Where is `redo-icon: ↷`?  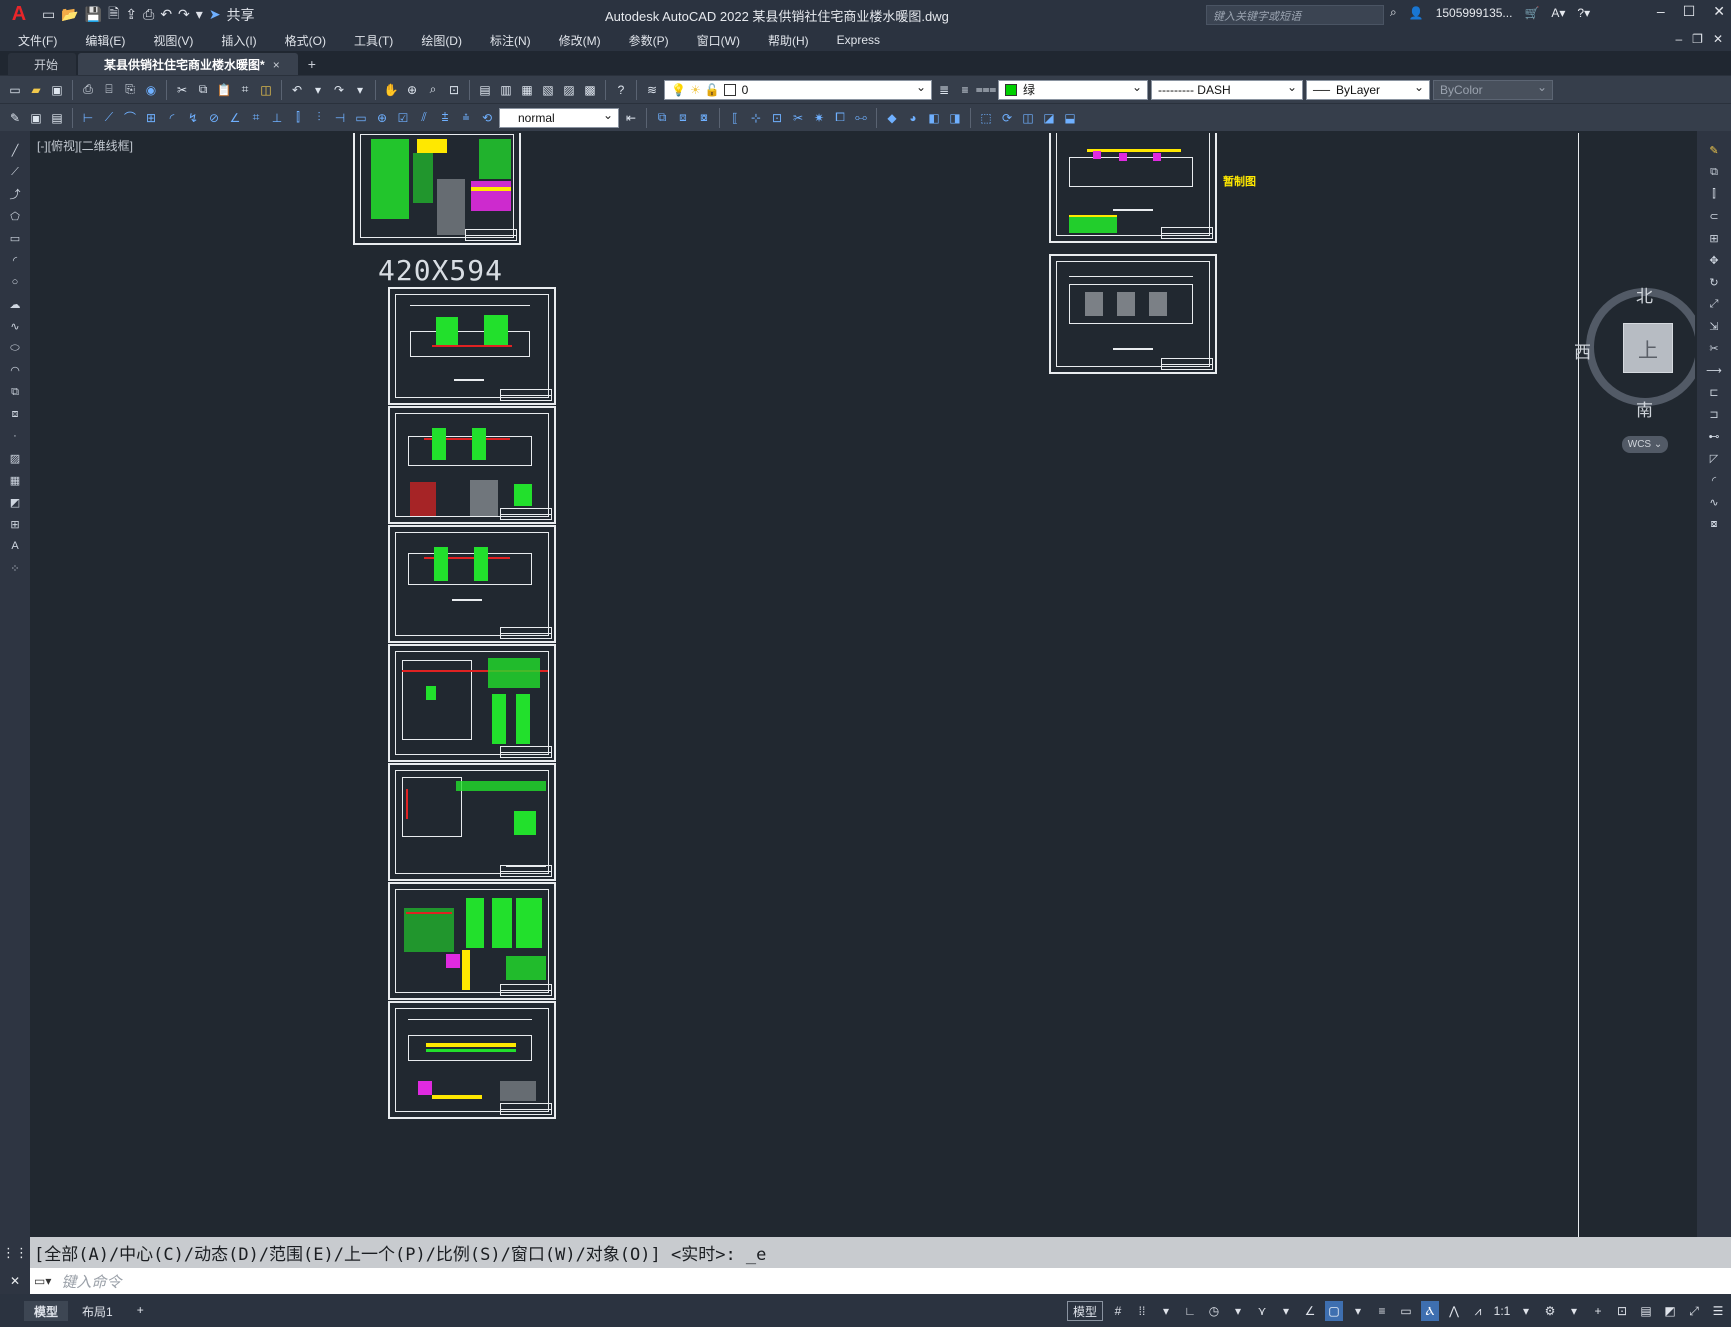
redo-icon: ↷ is located at coordinates (339, 90).